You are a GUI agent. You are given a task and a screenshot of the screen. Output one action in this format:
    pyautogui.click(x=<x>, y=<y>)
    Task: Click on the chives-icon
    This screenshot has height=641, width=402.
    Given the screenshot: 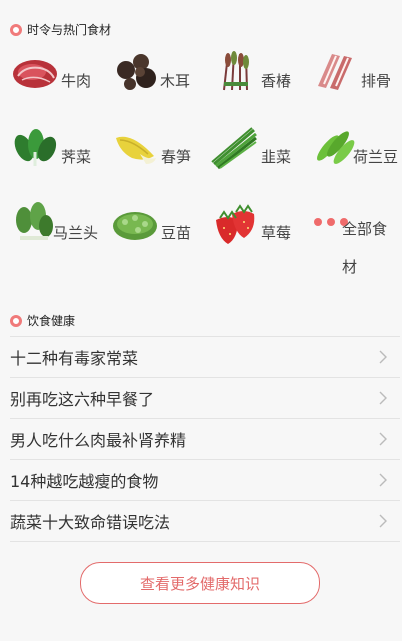 What is the action you would take?
    pyautogui.click(x=234, y=148)
    